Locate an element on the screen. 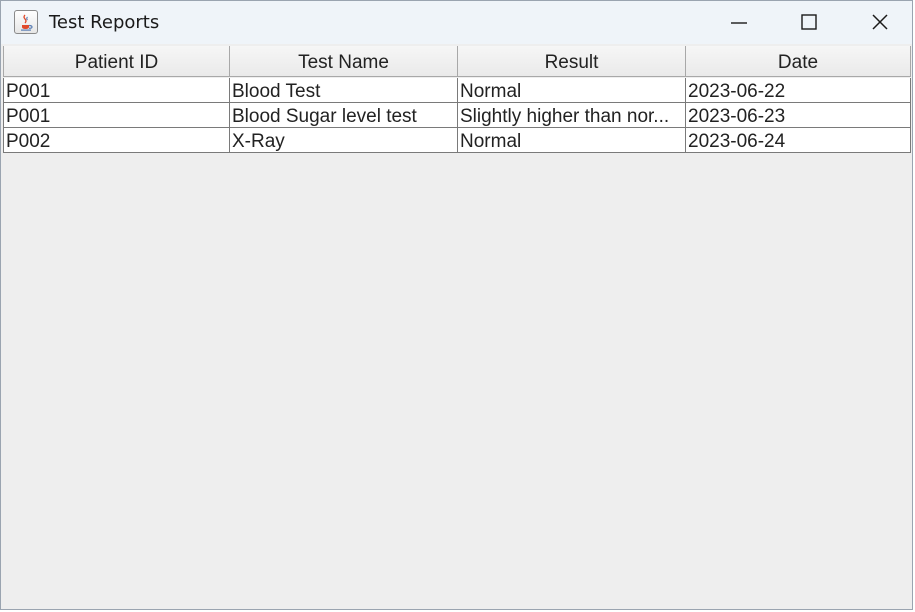 This screenshot has height=612, width=915. column-header-date: Date is located at coordinates (798, 61).